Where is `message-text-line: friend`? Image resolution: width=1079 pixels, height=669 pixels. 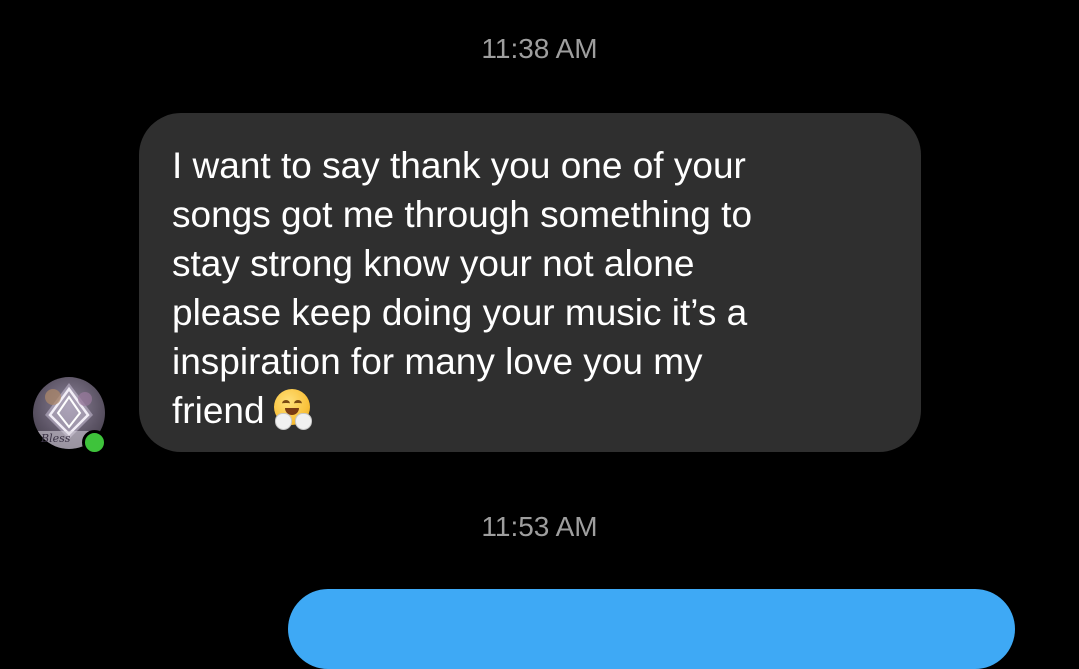 message-text-line: friend is located at coordinates (218, 410).